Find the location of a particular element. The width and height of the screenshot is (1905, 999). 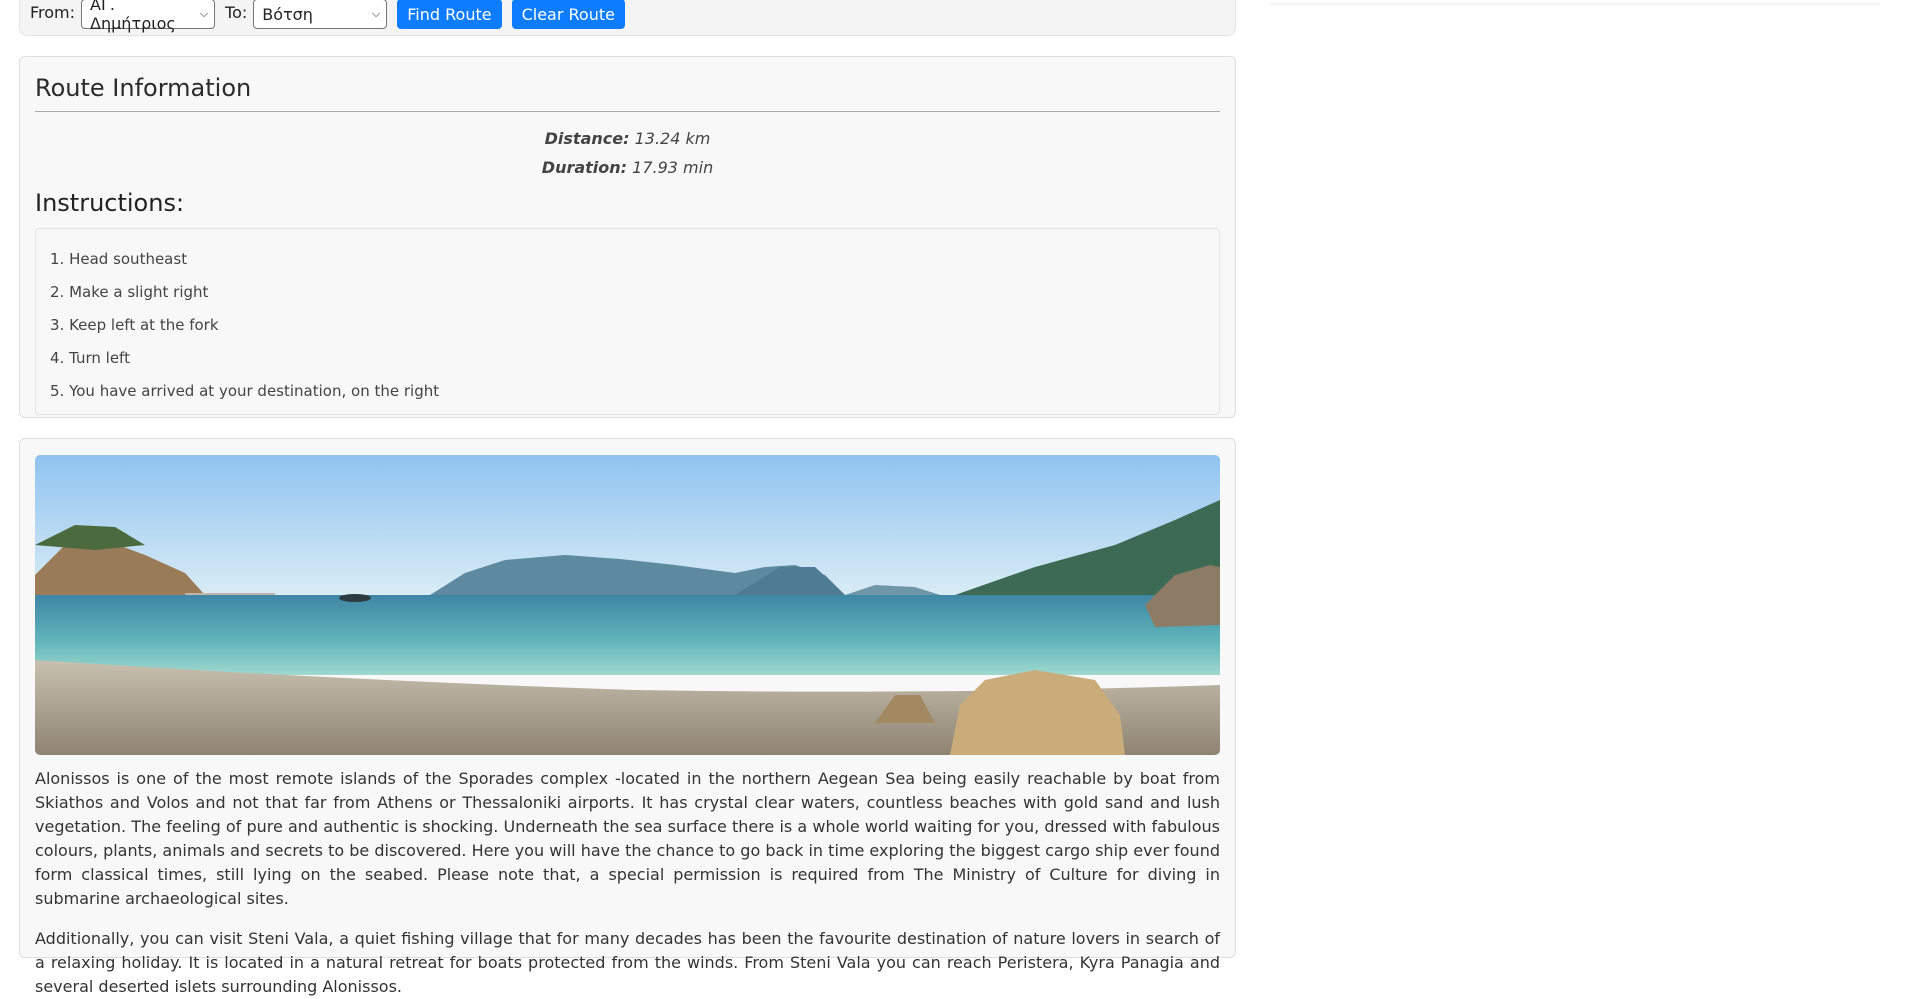

distance-value: 13.24 km is located at coordinates (672, 138).